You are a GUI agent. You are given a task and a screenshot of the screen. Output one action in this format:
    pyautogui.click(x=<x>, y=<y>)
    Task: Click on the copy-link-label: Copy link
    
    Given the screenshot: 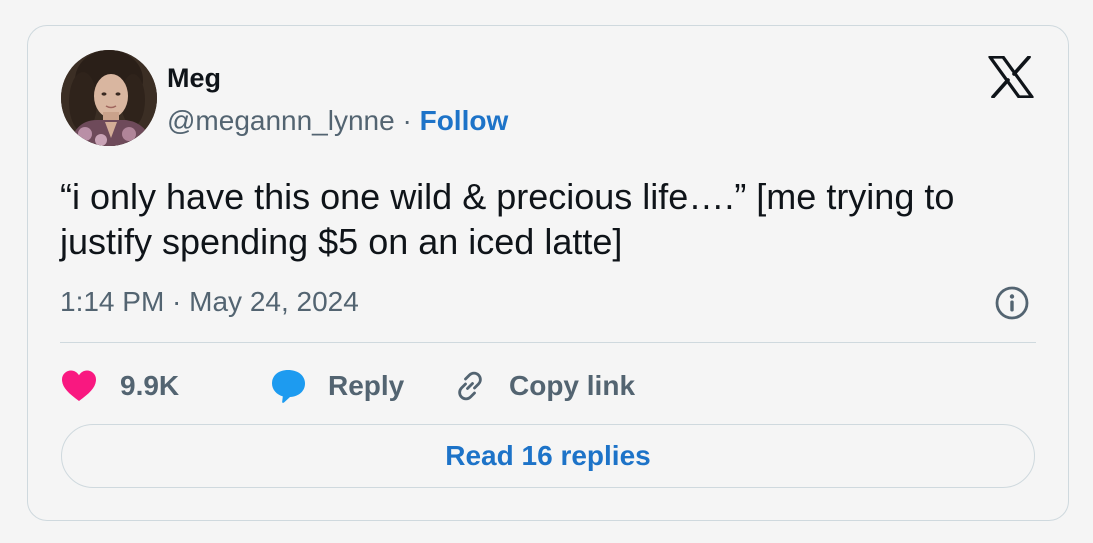 What is the action you would take?
    pyautogui.click(x=572, y=385)
    